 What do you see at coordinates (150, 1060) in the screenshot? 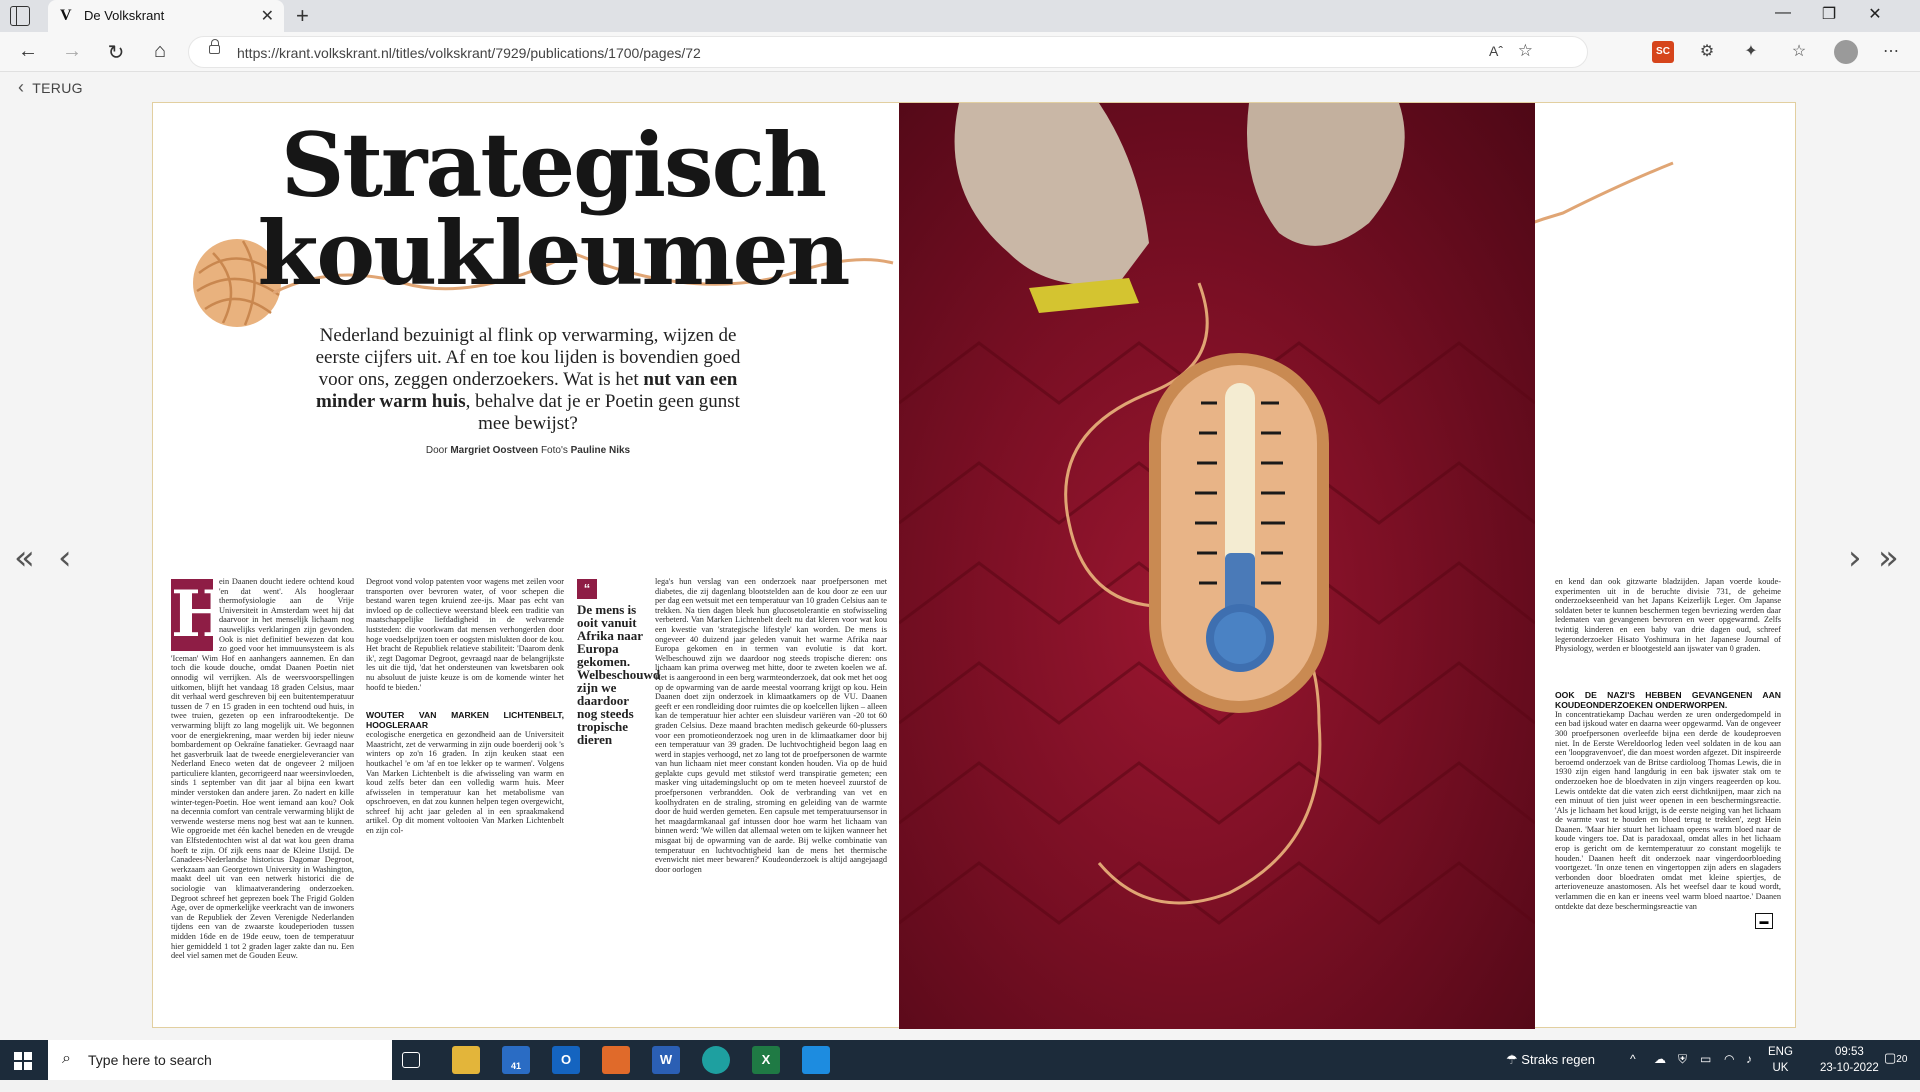
I see `search-placeholder: Type here to search` at bounding box center [150, 1060].